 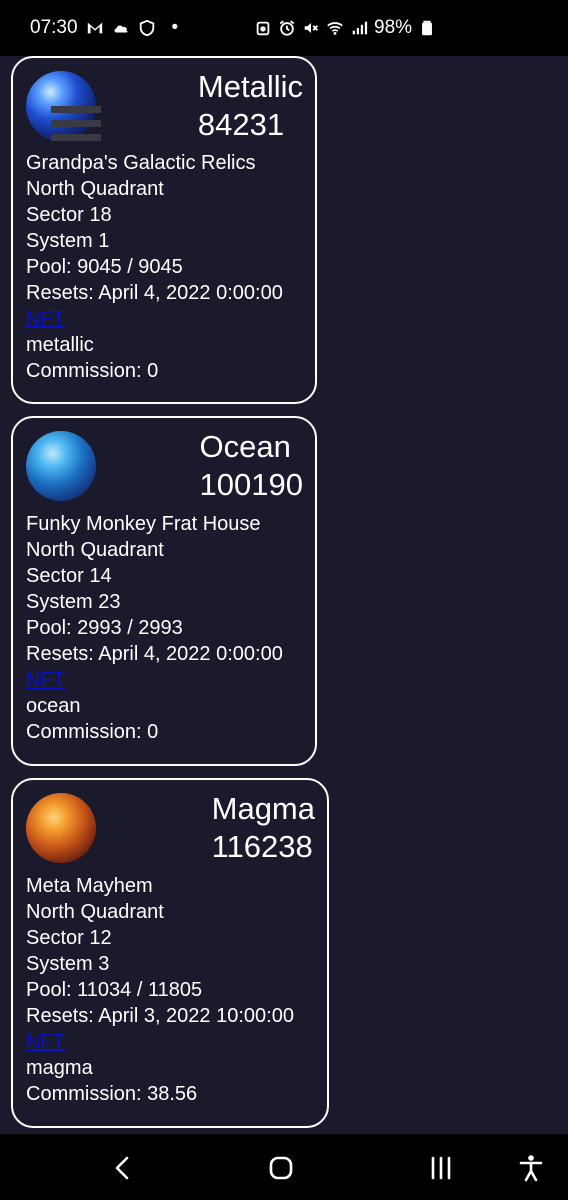 What do you see at coordinates (143, 524) in the screenshot?
I see `owner-text: Funky Monkey Frat House` at bounding box center [143, 524].